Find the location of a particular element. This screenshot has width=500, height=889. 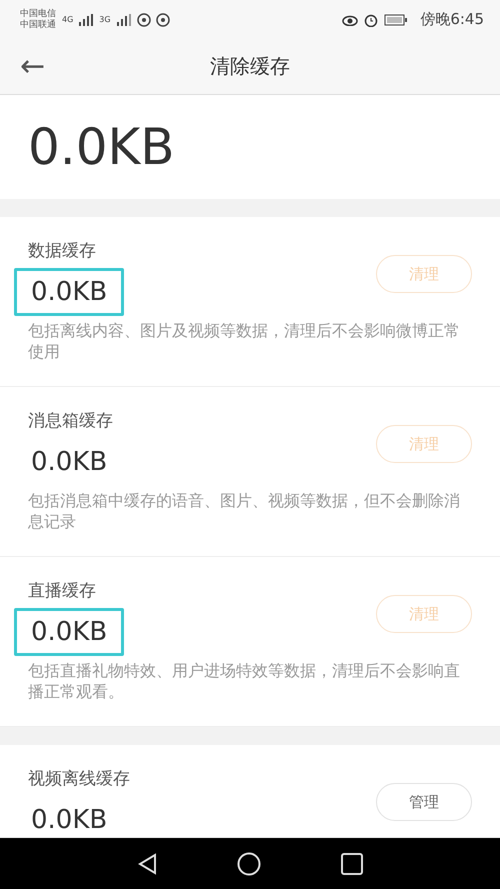

hotspot-icon is located at coordinates (153, 19).